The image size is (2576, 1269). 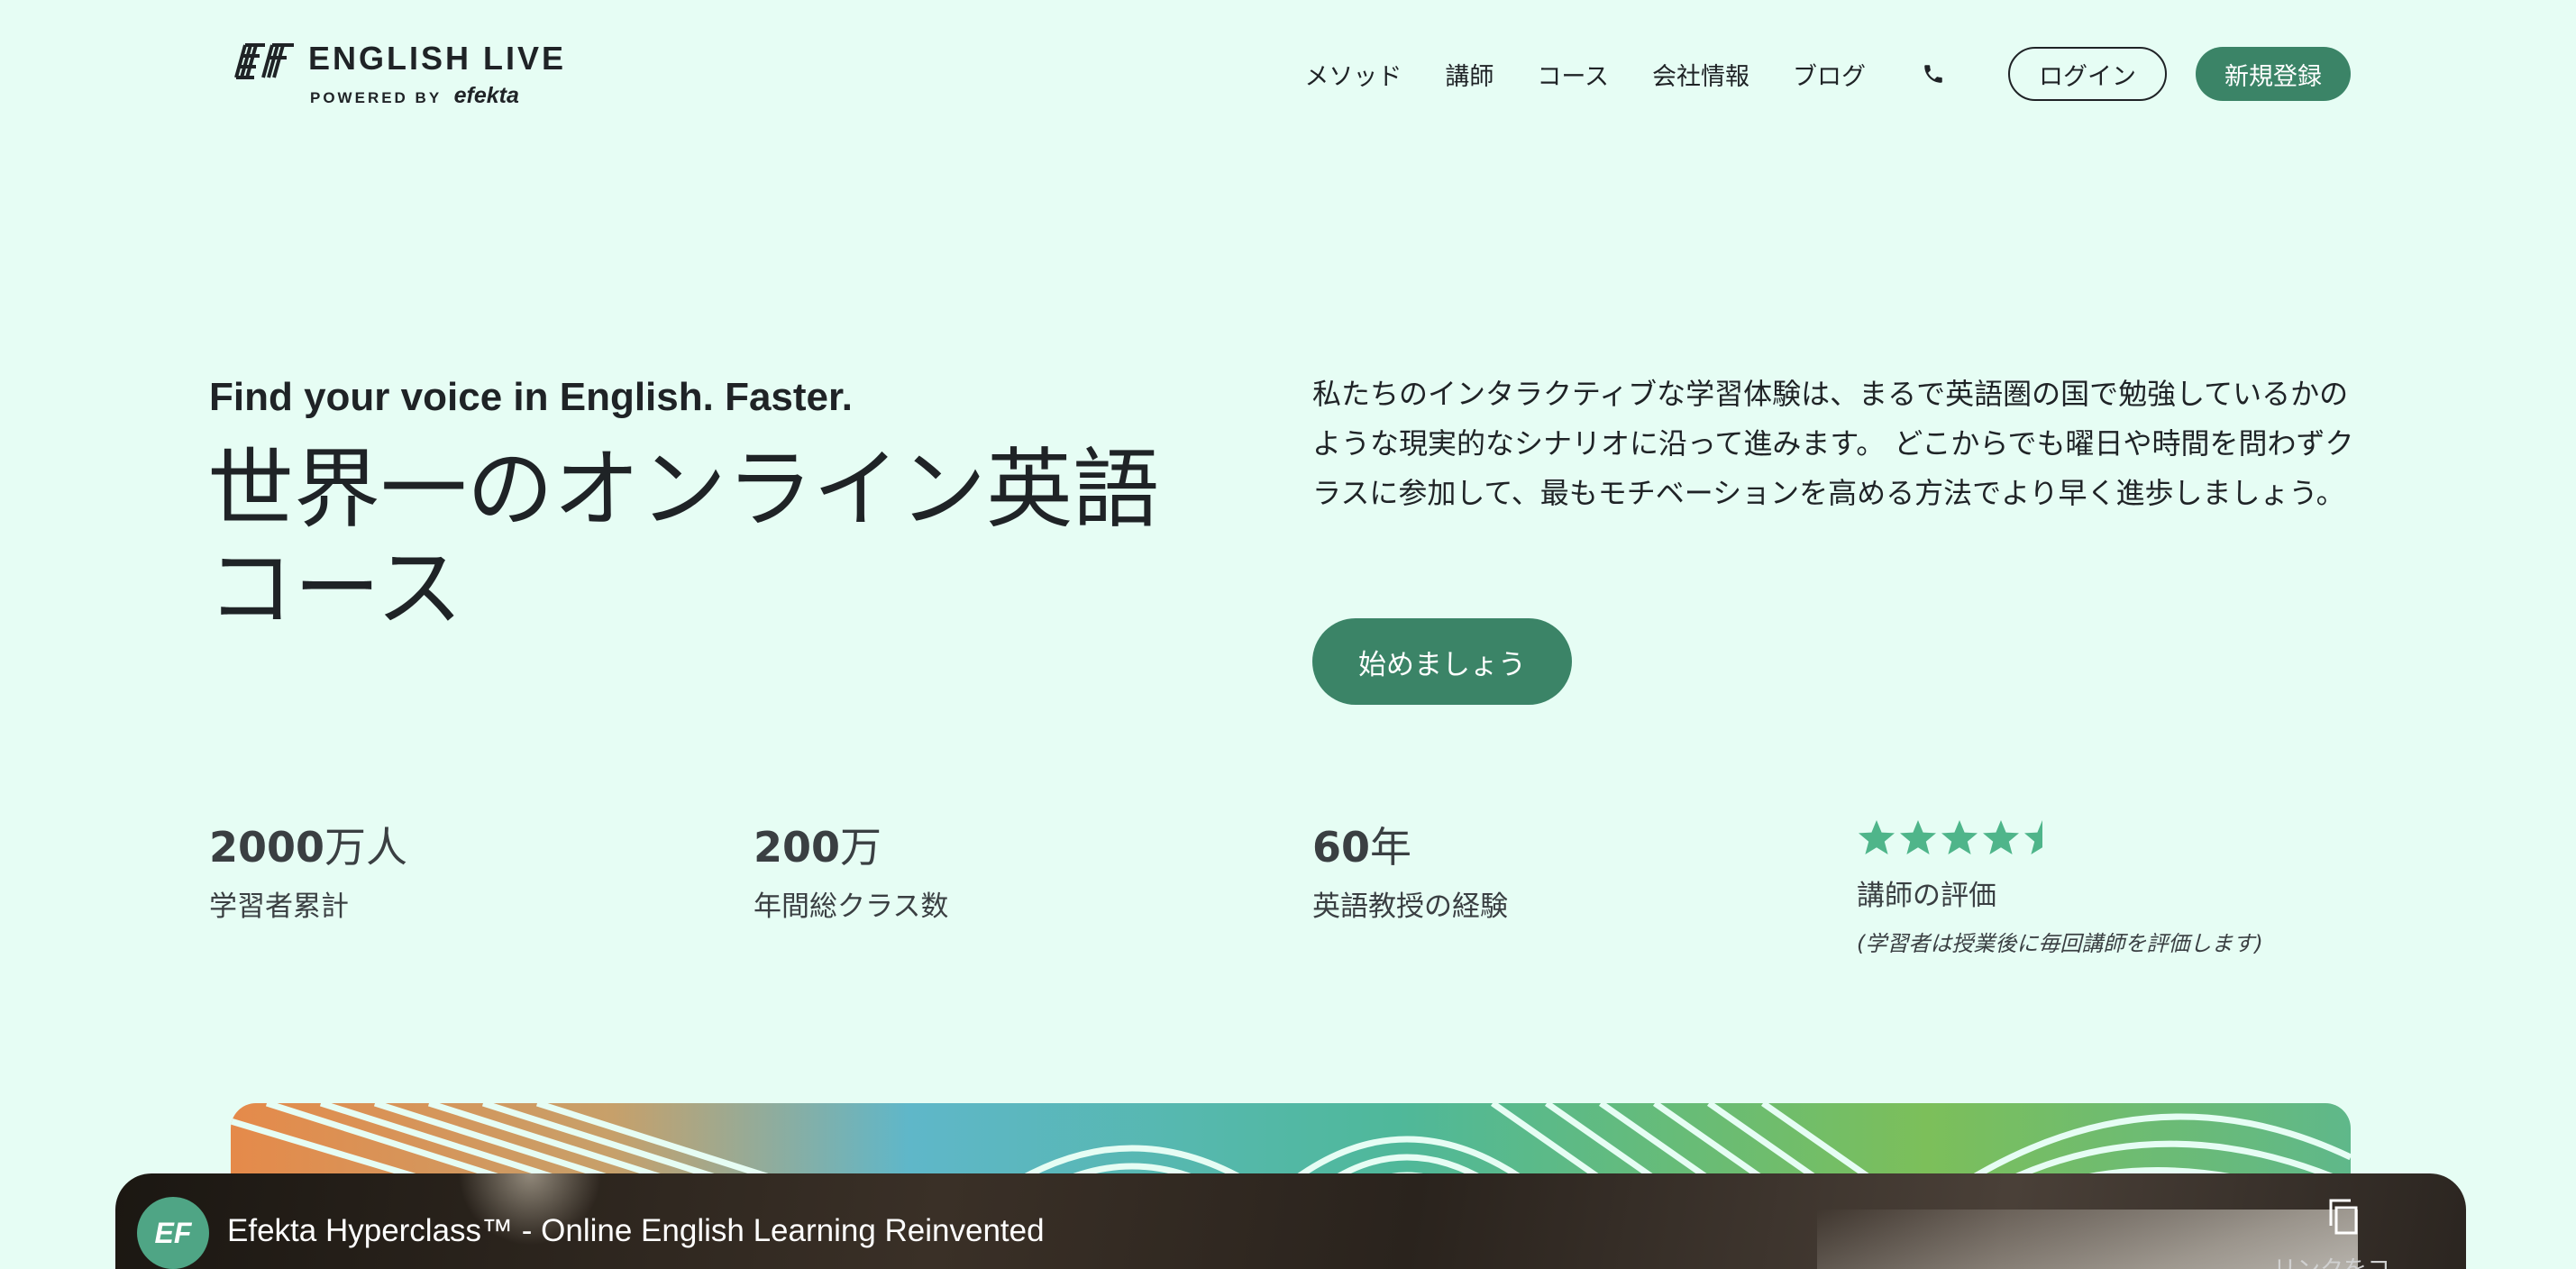 What do you see at coordinates (1700, 74) in the screenshot?
I see `nav-link-company: 会社情報` at bounding box center [1700, 74].